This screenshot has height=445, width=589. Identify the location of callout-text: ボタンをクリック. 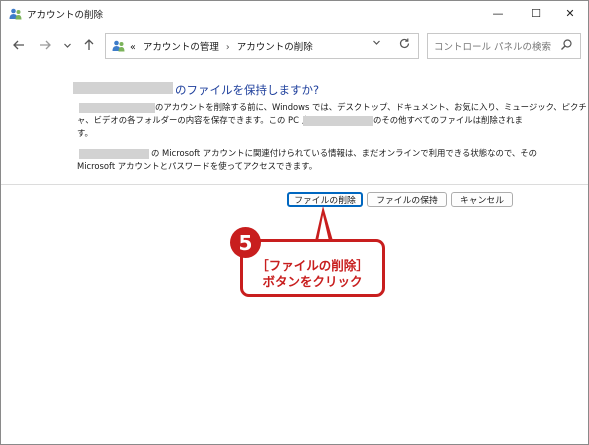
(312, 281).